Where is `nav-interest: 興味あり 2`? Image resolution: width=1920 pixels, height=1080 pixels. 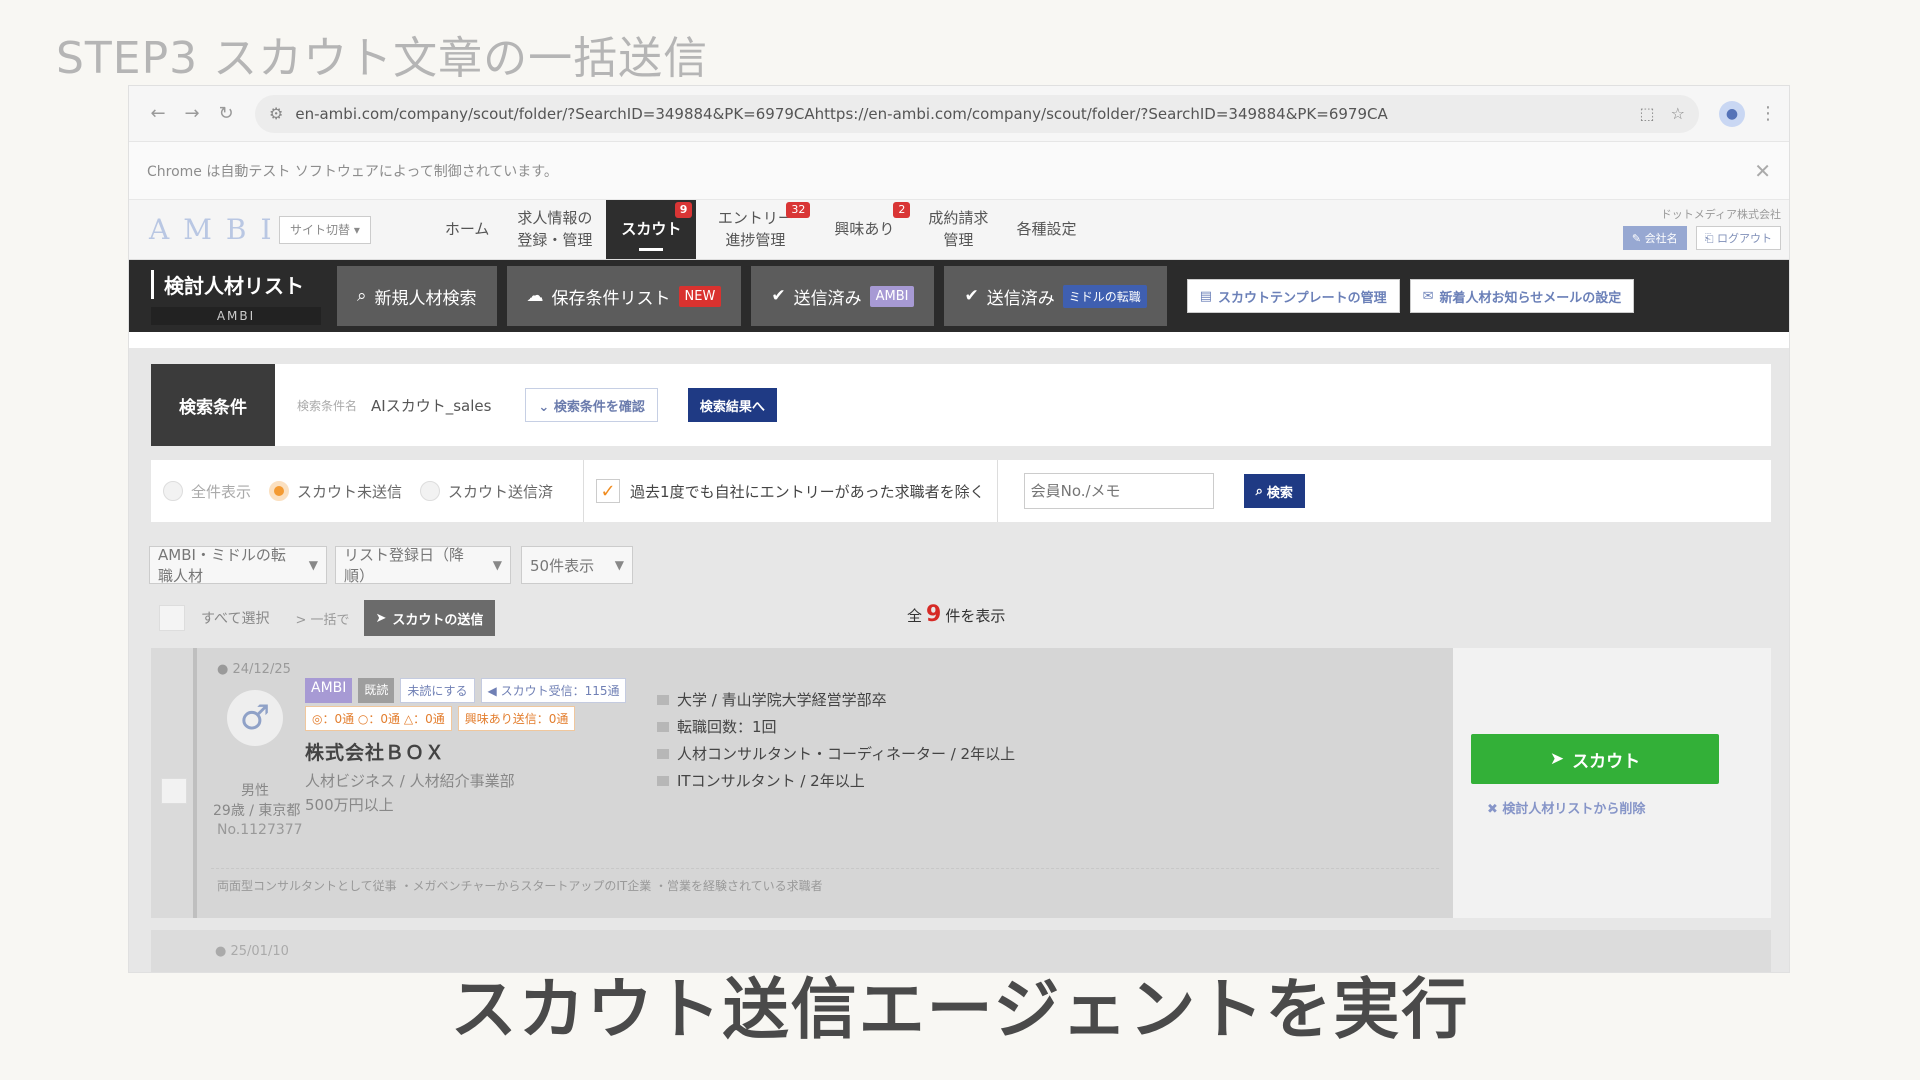
nav-interest: 興味あり 2 is located at coordinates (864, 229).